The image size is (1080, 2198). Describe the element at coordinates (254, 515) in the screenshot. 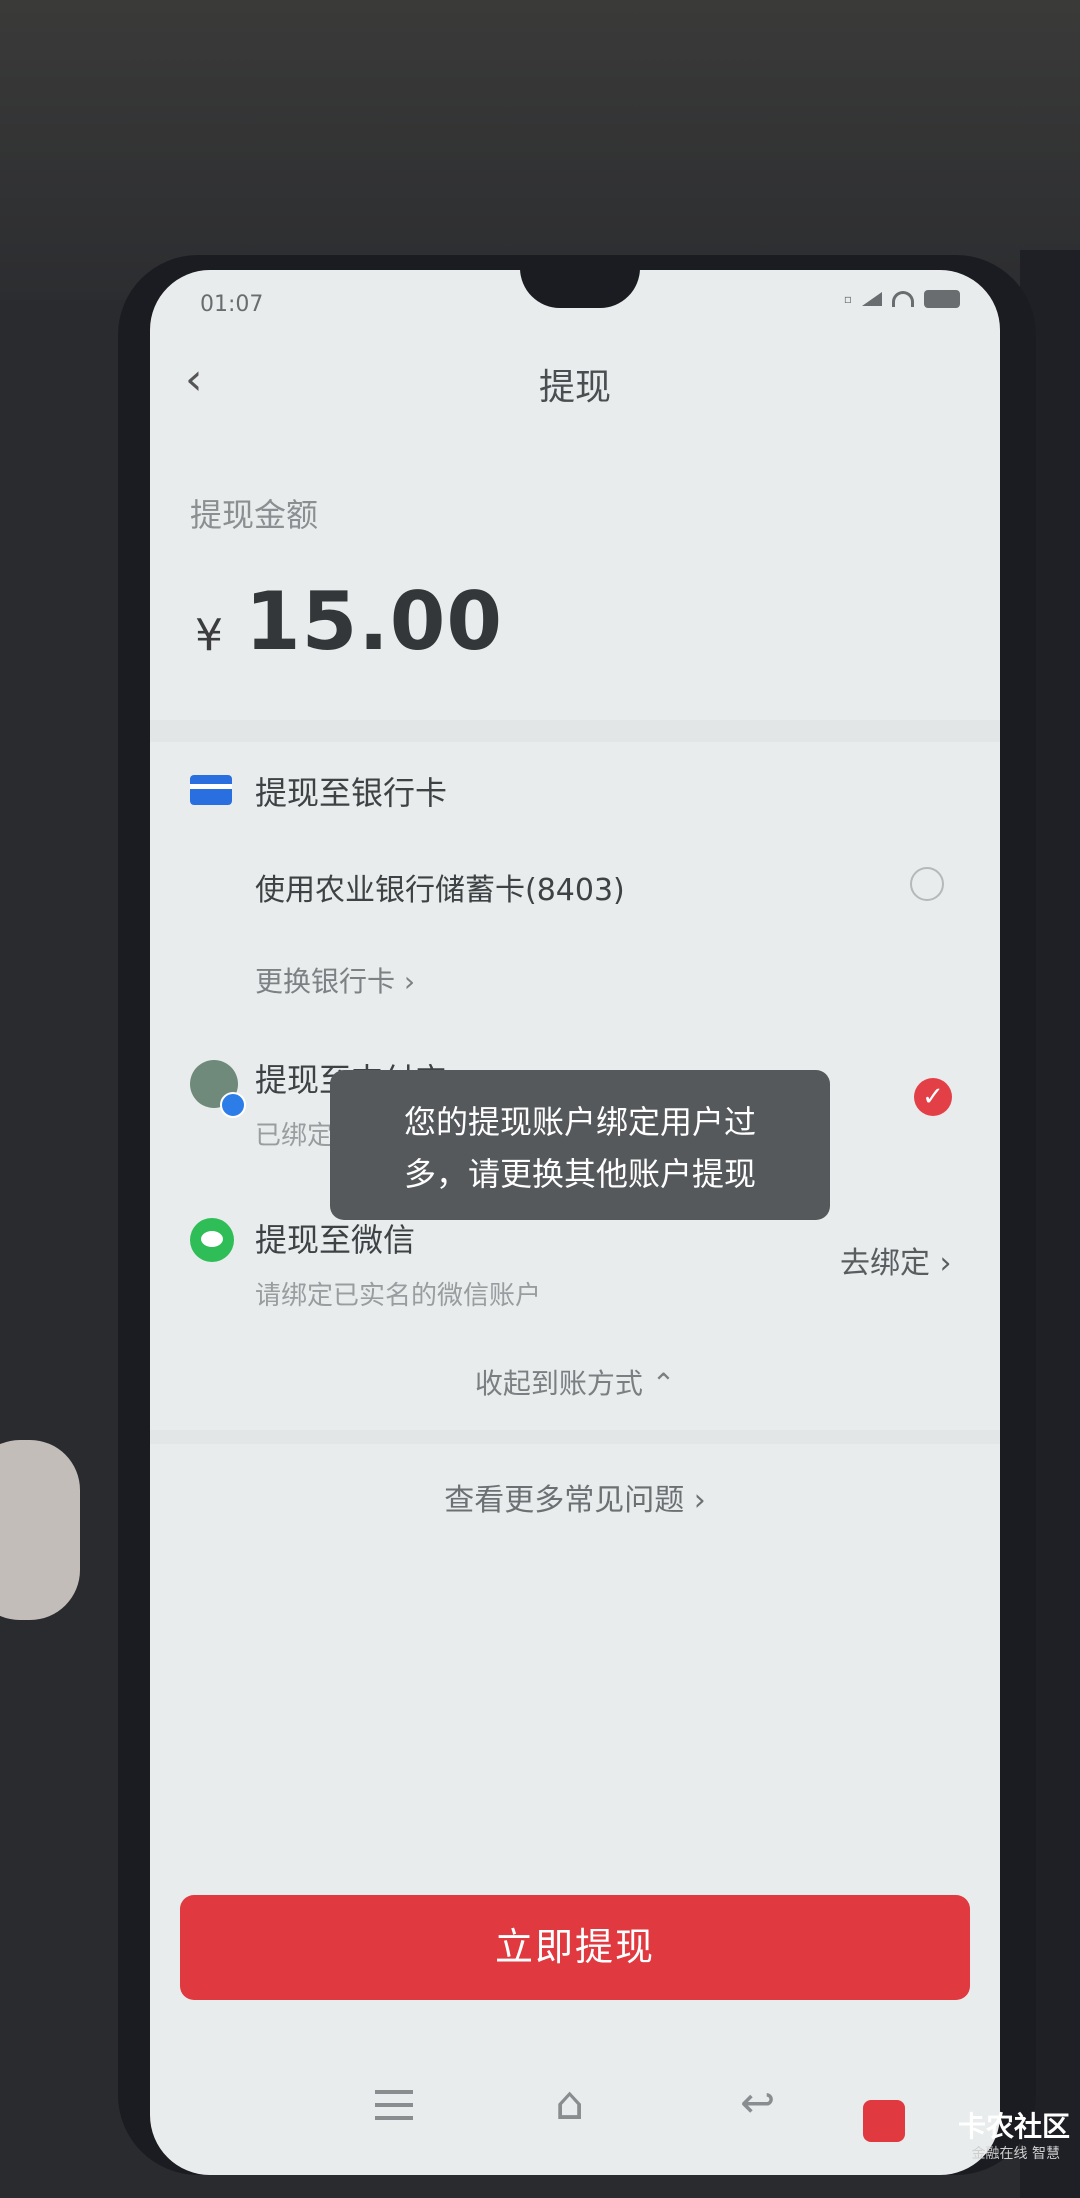

I see `amount-label: 提现金额` at that location.